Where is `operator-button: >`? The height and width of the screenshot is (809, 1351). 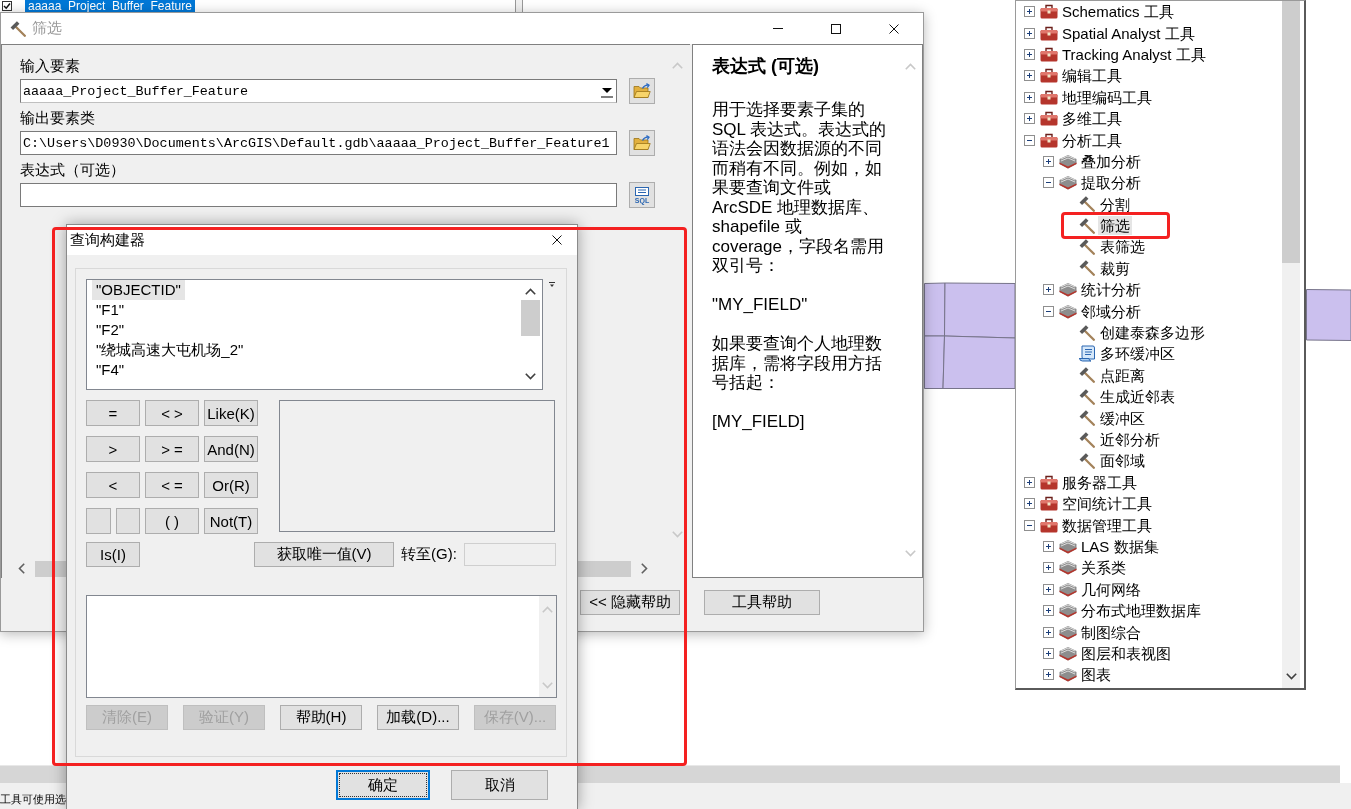
operator-button: > is located at coordinates (113, 449).